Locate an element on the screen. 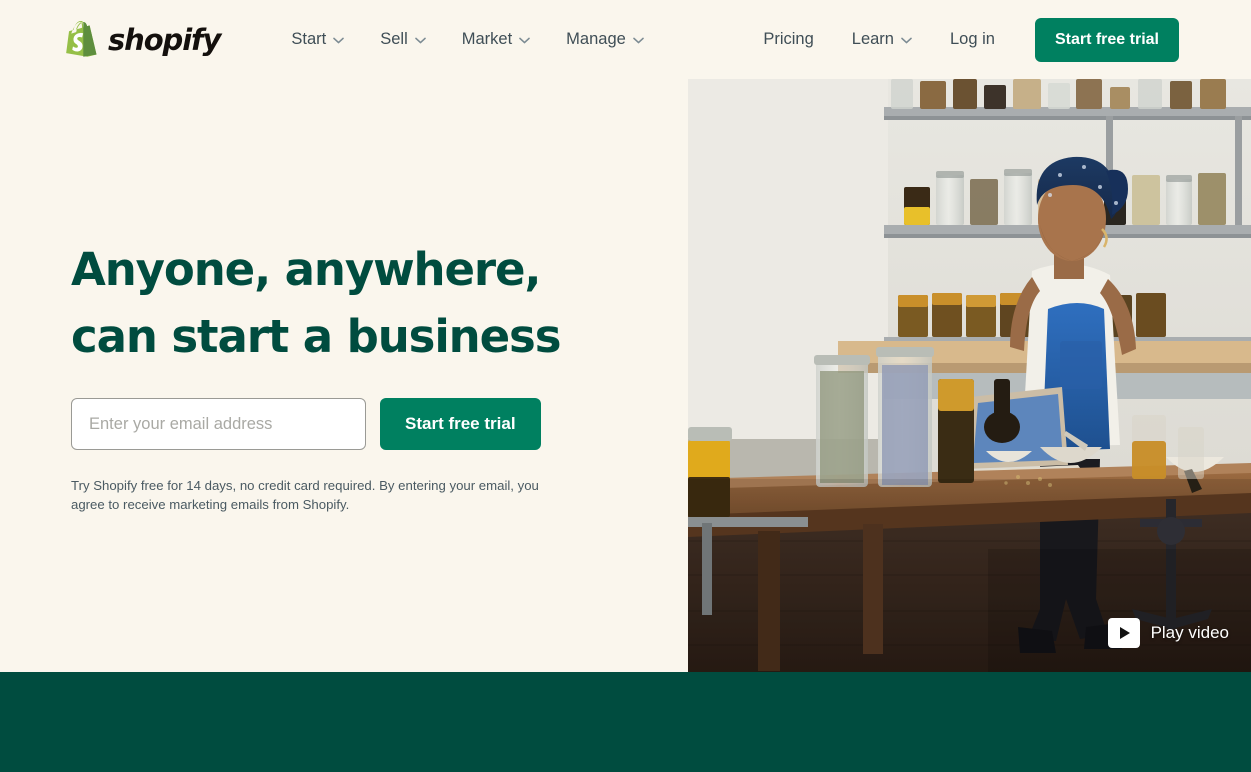 This screenshot has height=772, width=1251. email-field is located at coordinates (218, 424).